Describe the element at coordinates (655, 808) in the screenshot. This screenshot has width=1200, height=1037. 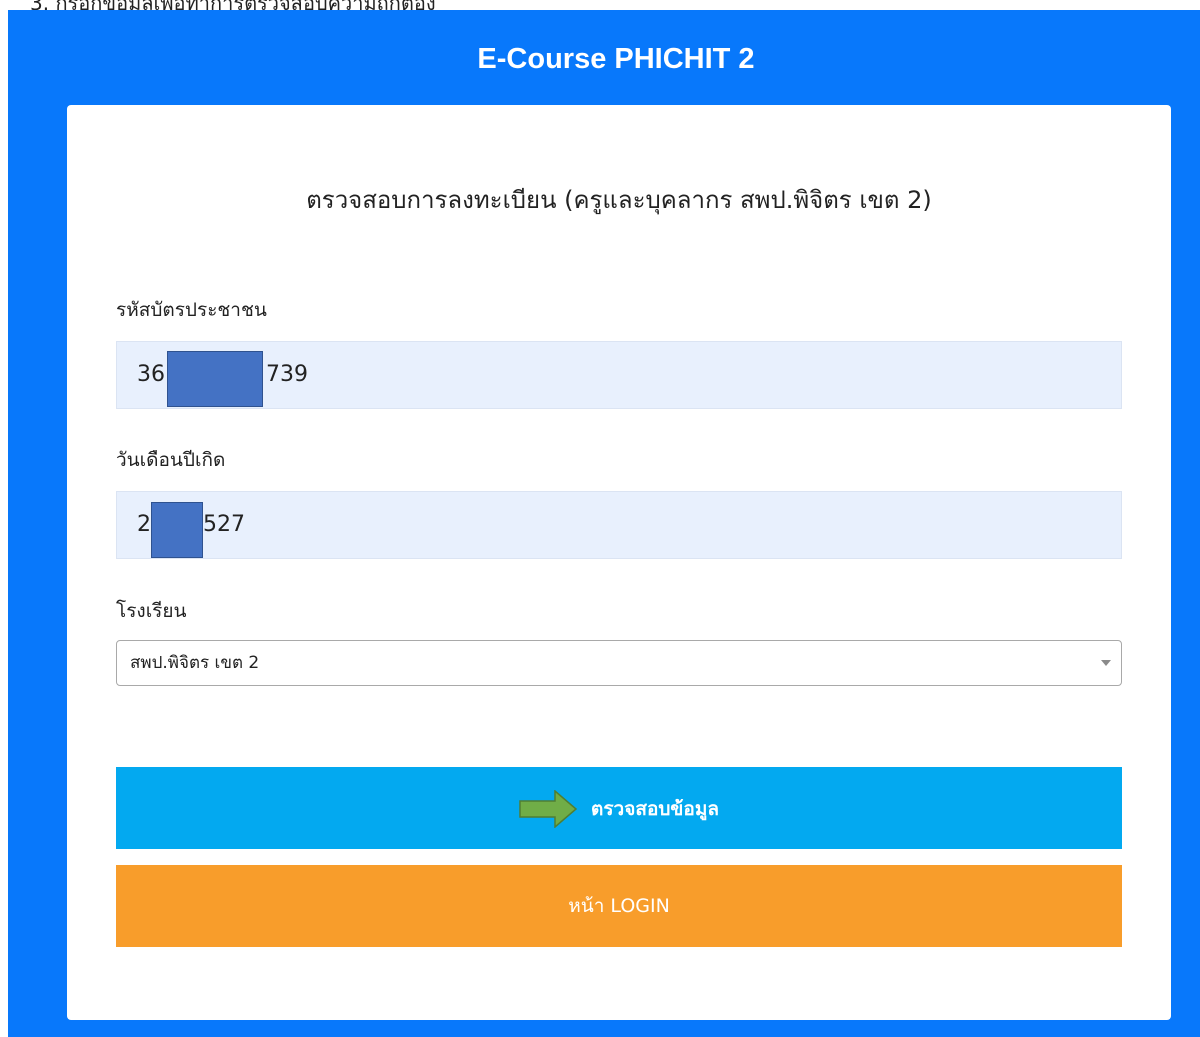
I see `check-data-label: ตรวจสอบข้อมูล` at that location.